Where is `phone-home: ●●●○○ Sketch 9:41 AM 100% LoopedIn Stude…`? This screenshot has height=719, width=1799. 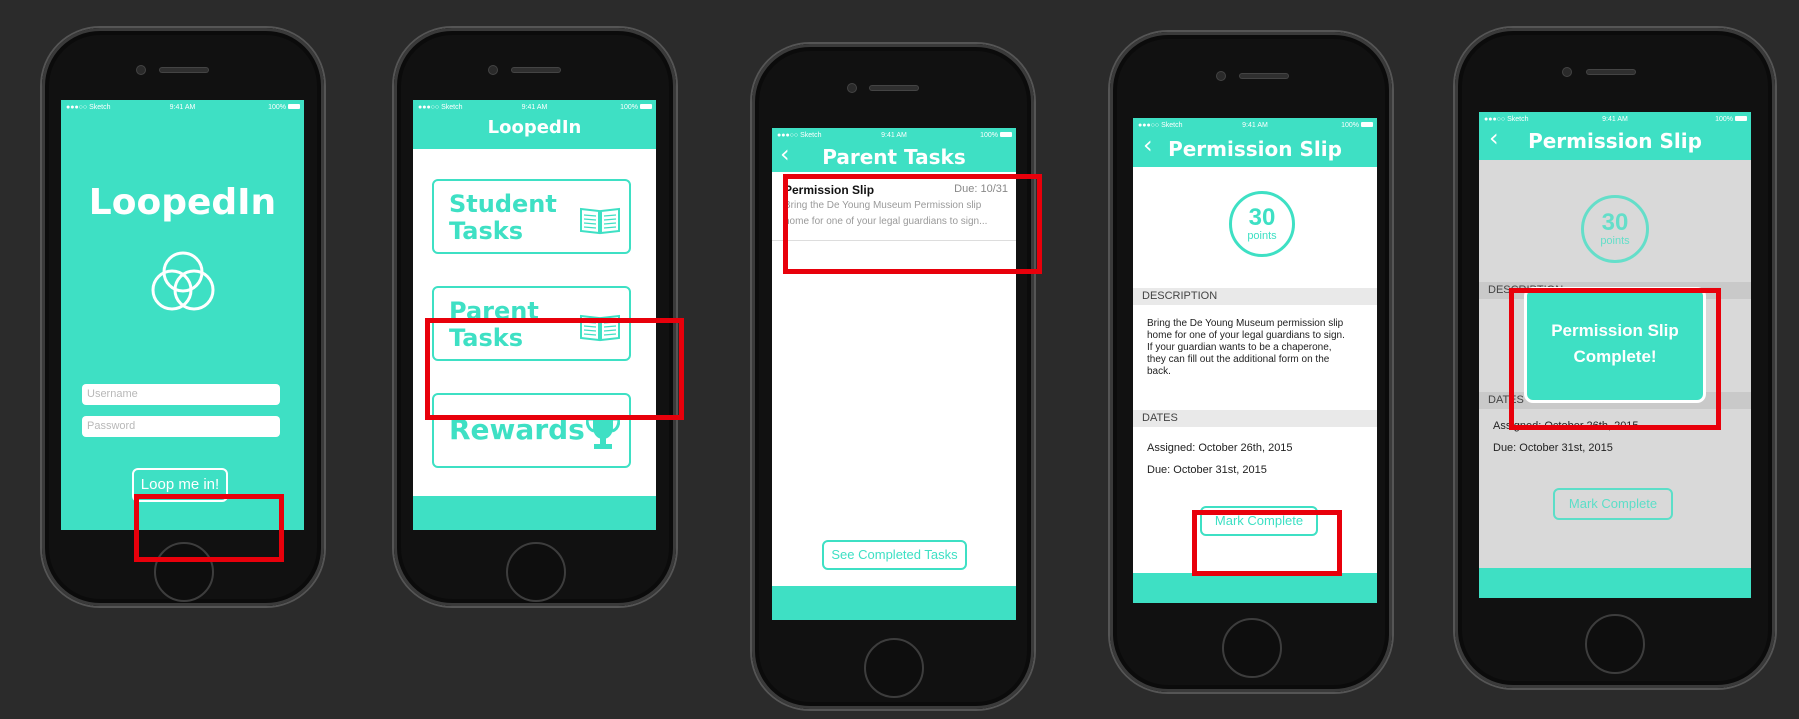
phone-home: ●●●○○ Sketch 9:41 AM 100% LoopedIn Stude… is located at coordinates (535, 317).